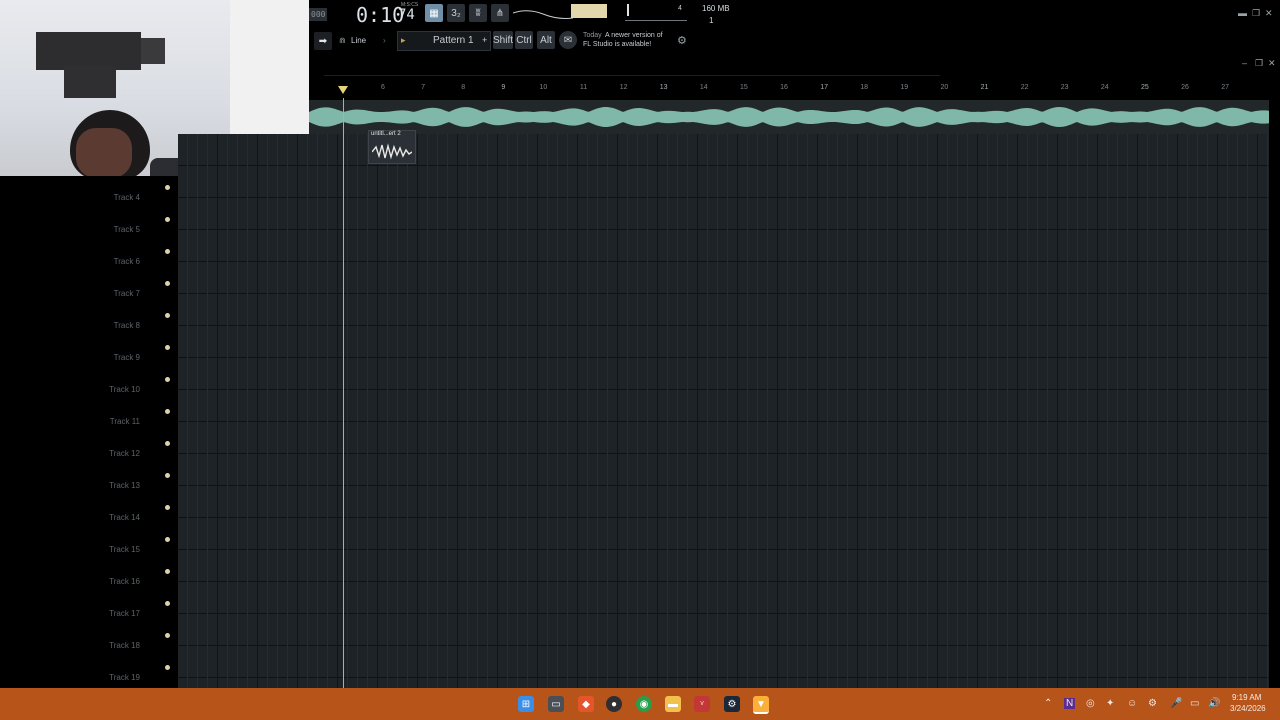 Image resolution: width=1280 pixels, height=720 pixels. Describe the element at coordinates (89, 192) in the screenshot. I see `track-header: Track 4` at that location.